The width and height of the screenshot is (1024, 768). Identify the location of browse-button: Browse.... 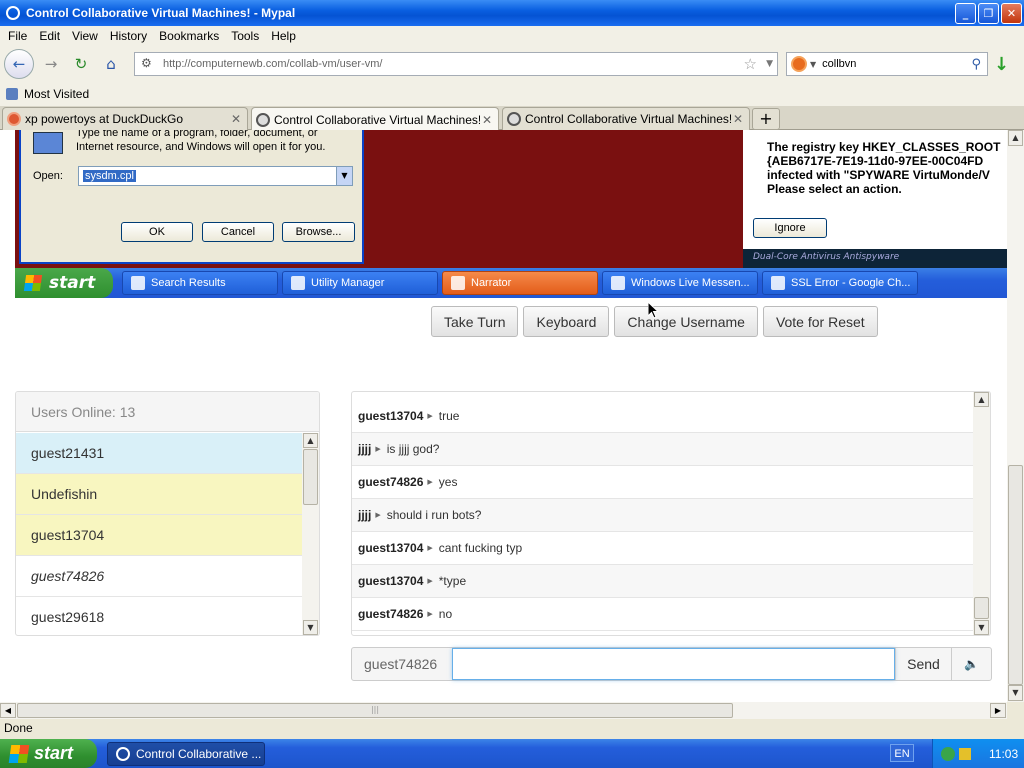
(318, 232).